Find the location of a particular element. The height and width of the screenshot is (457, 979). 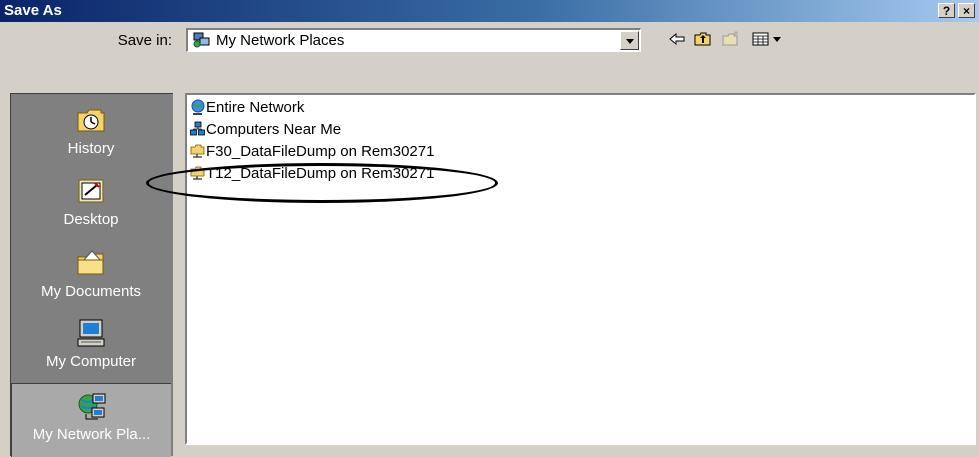

view-menu-icon is located at coordinates (770, 39).